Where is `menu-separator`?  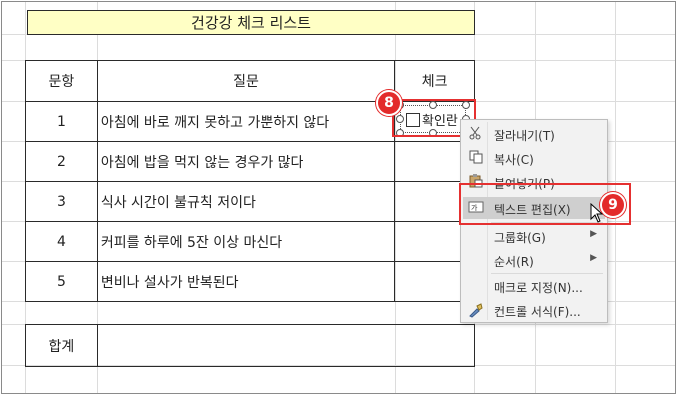 menu-separator is located at coordinates (547, 273).